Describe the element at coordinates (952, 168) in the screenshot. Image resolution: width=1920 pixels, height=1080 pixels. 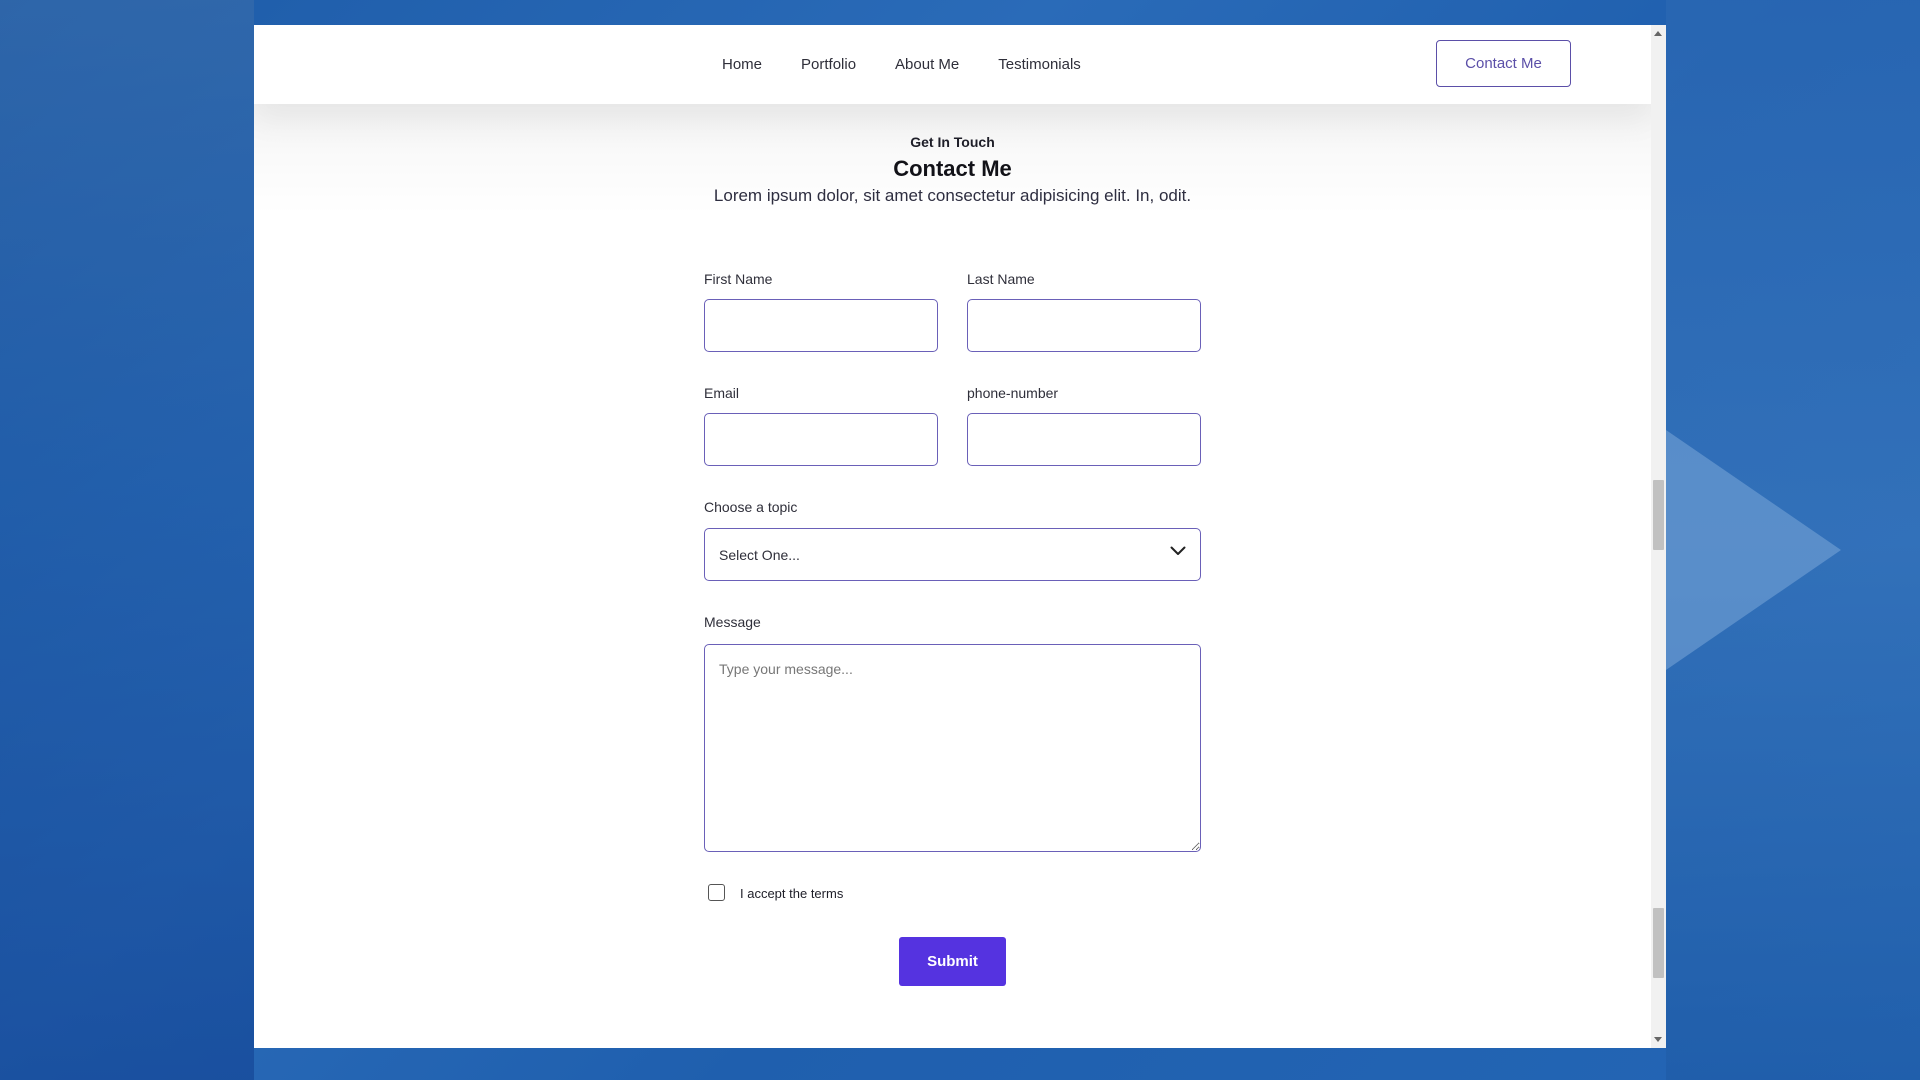
I see `page-title: Contact Me` at that location.